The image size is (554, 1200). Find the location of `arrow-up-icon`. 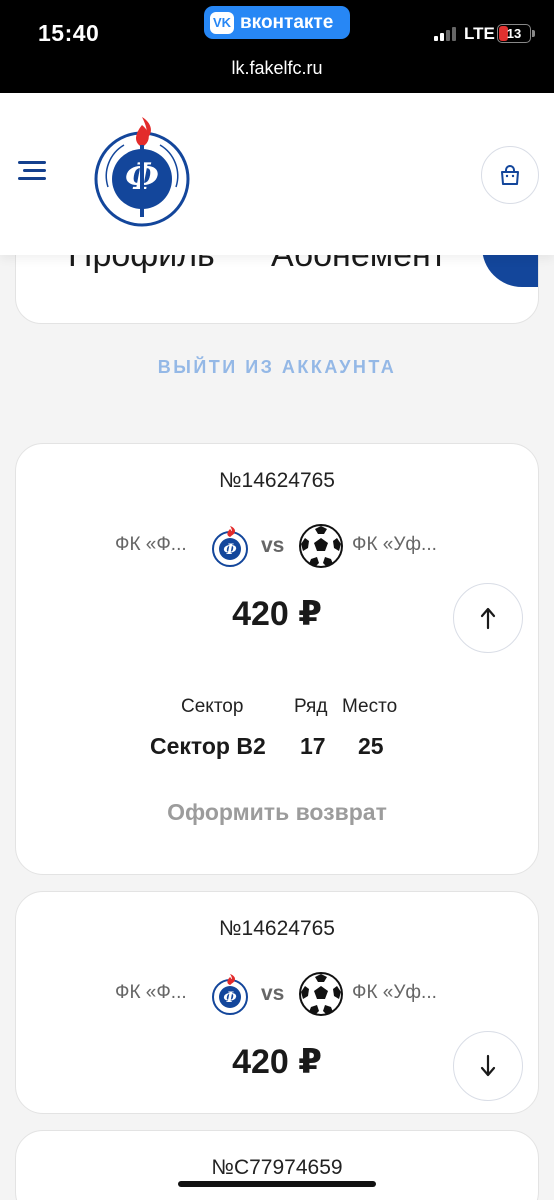

arrow-up-icon is located at coordinates (488, 618).